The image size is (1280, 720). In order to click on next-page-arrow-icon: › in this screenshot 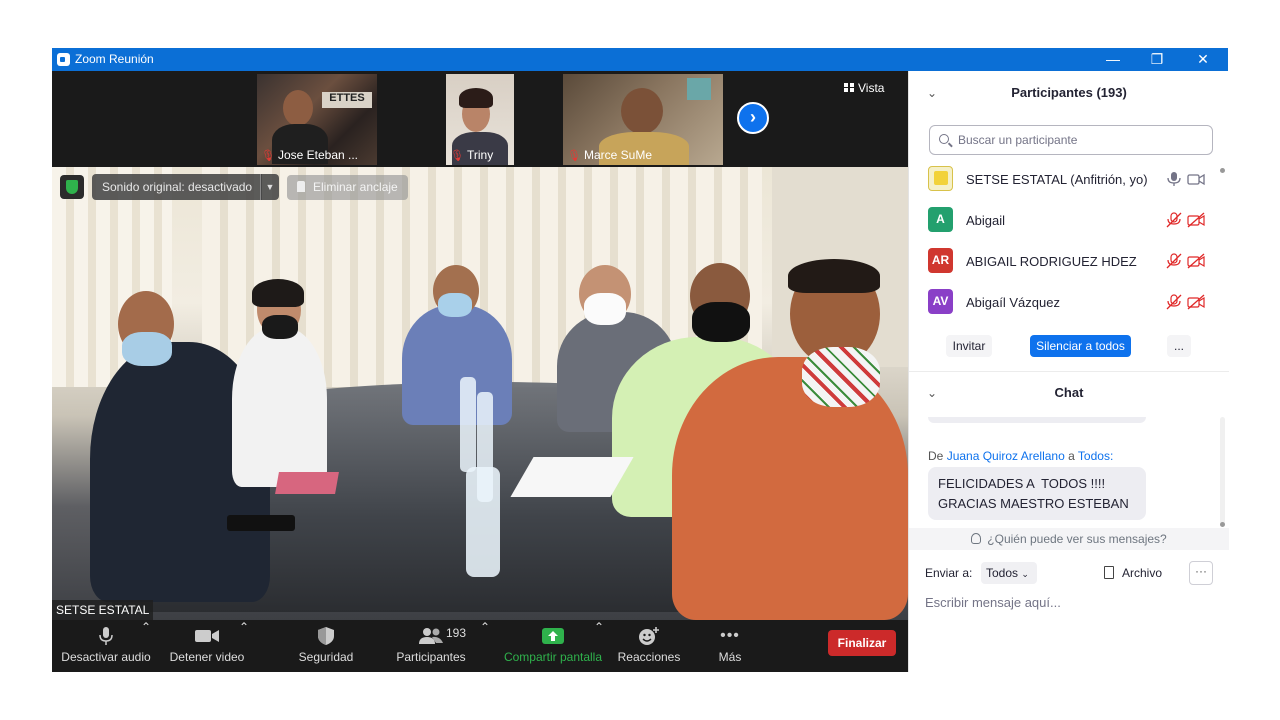, I will do `click(753, 118)`.